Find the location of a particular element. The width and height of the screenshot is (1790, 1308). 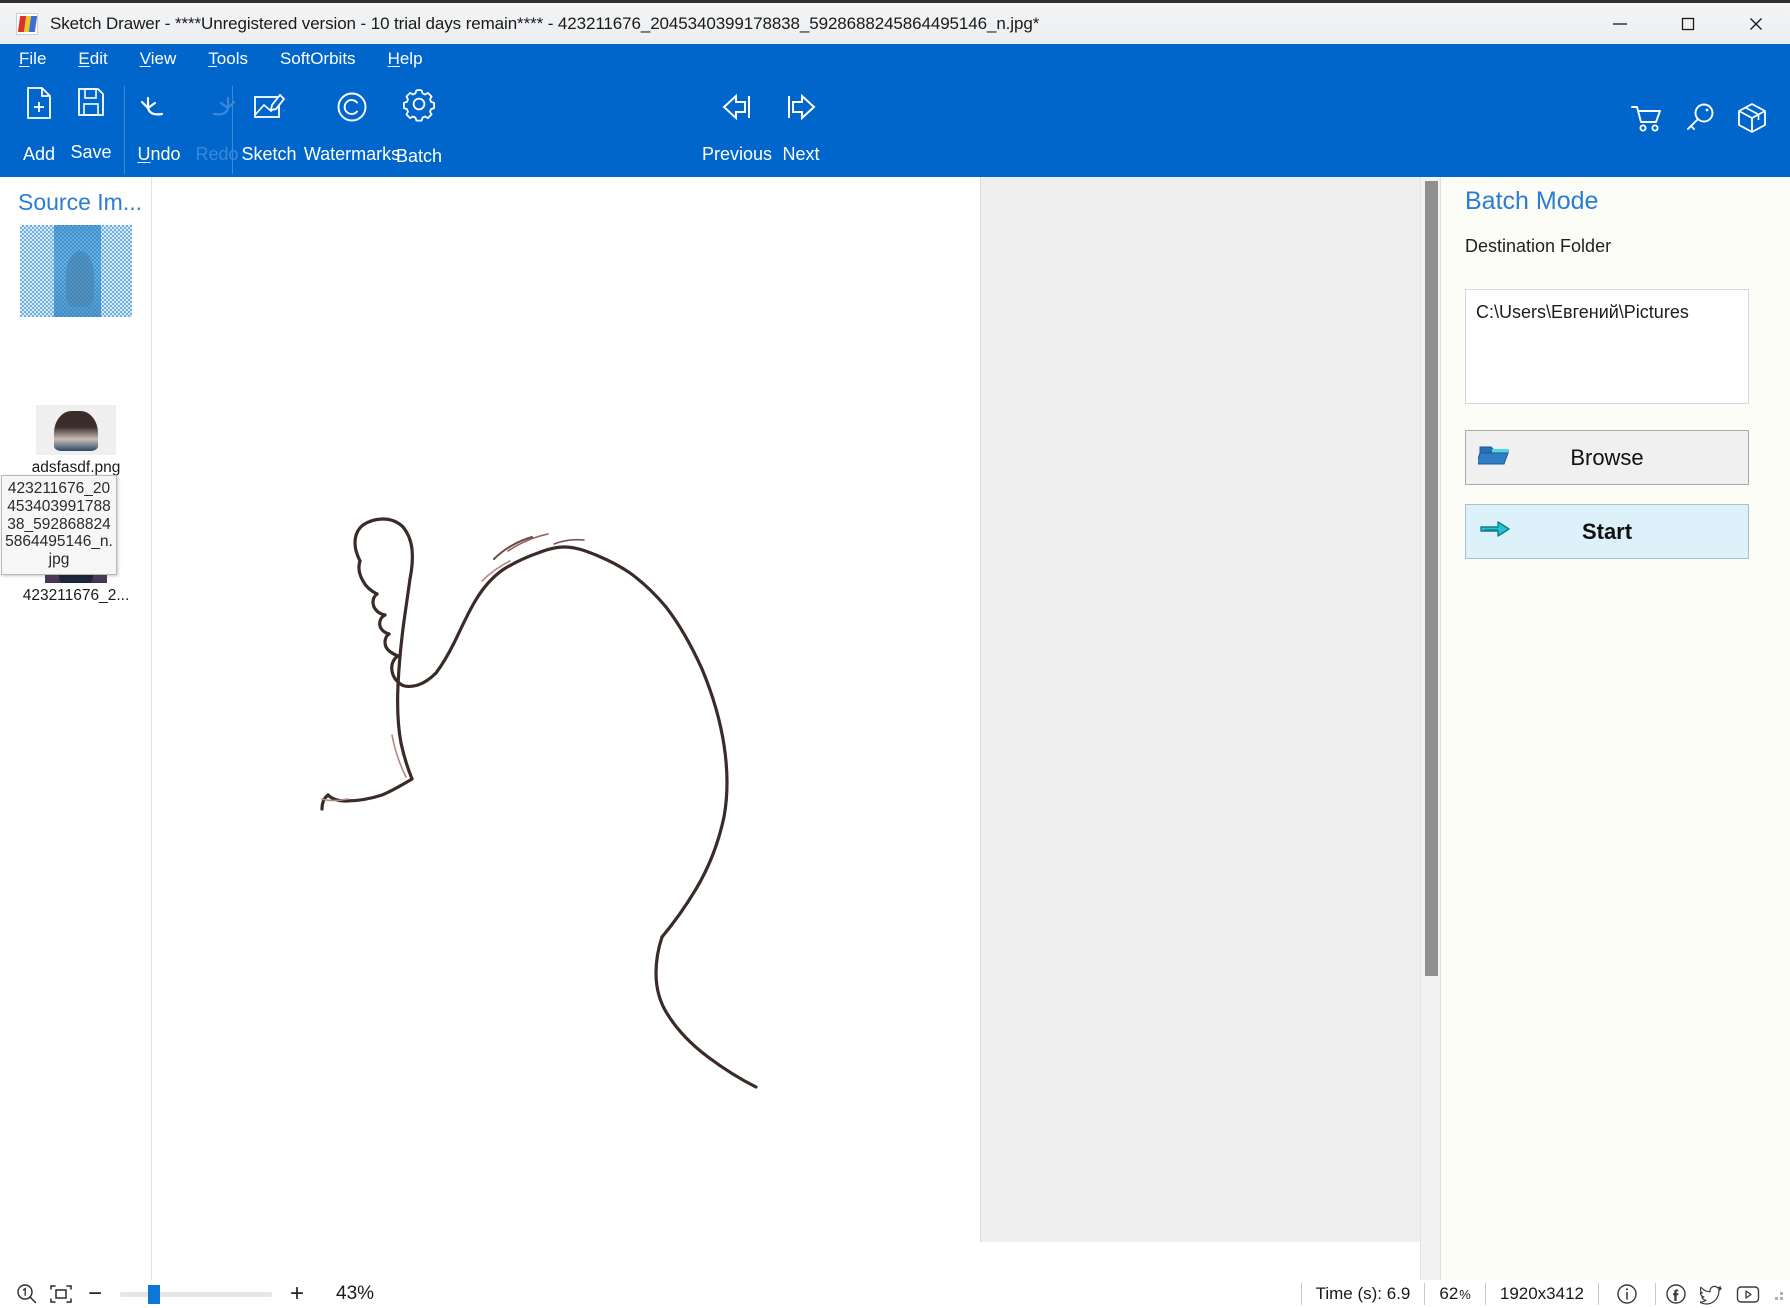

menu-item-edit: Edit is located at coordinates (92, 59).